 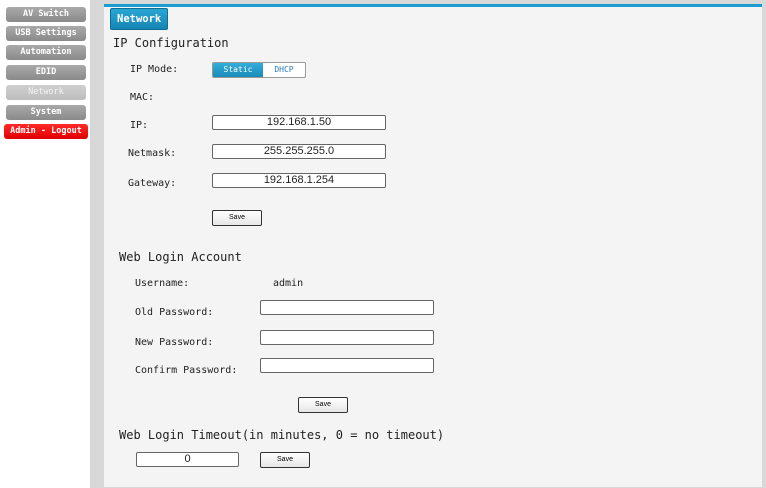 What do you see at coordinates (154, 69) in the screenshot?
I see `ip-mode-label: IP Mode:` at bounding box center [154, 69].